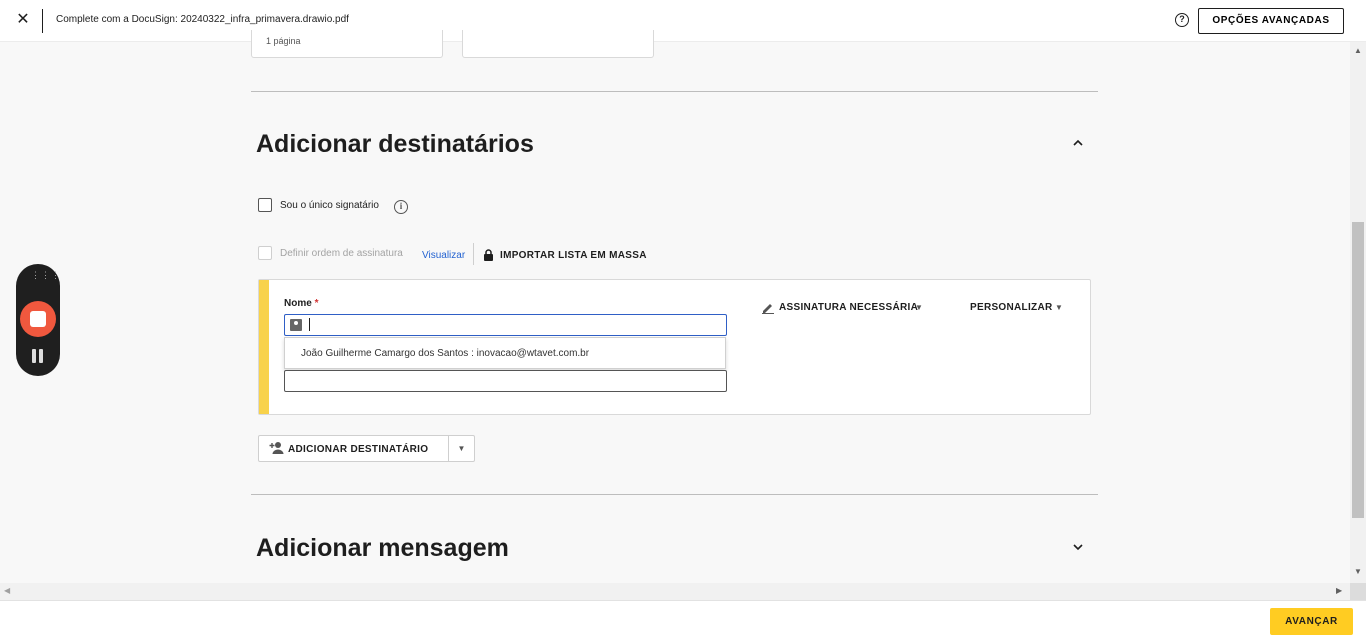 The image size is (1366, 641). Describe the element at coordinates (1311, 621) in the screenshot. I see `next-button: AVANÇAR` at that location.